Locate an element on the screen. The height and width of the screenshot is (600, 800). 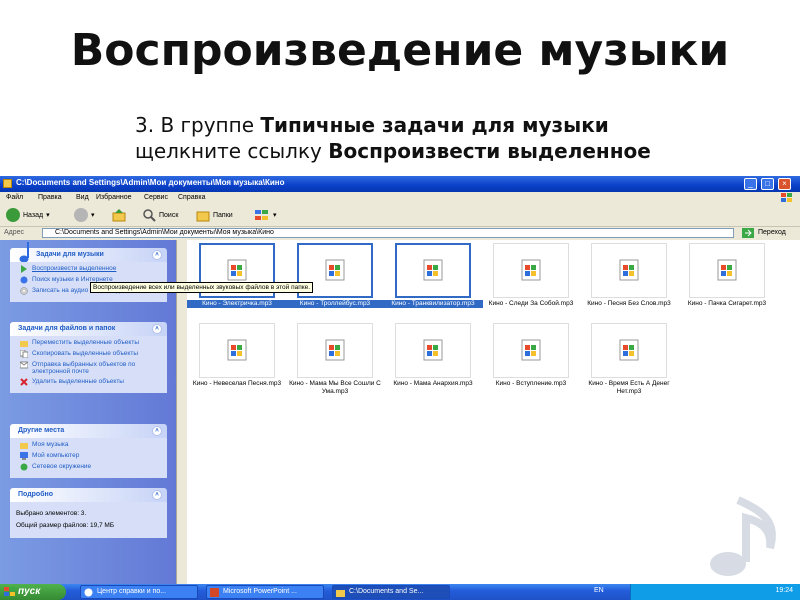
music-tasks-header: Задачи для музыки ˄ is located at coordinates (88, 252).